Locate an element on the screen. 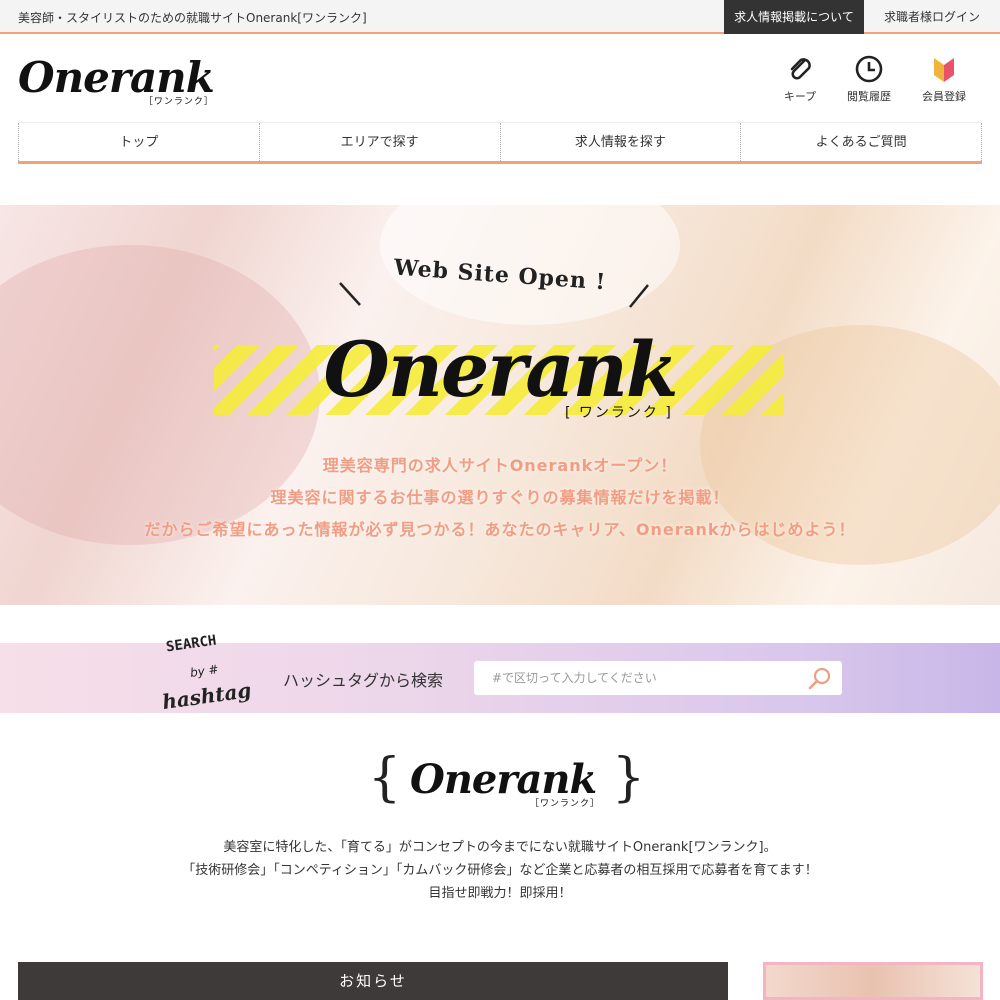 This screenshot has height=1000, width=1000. search-by-hashtag-badge: SEARCH by # hashtag is located at coordinates (220, 677).